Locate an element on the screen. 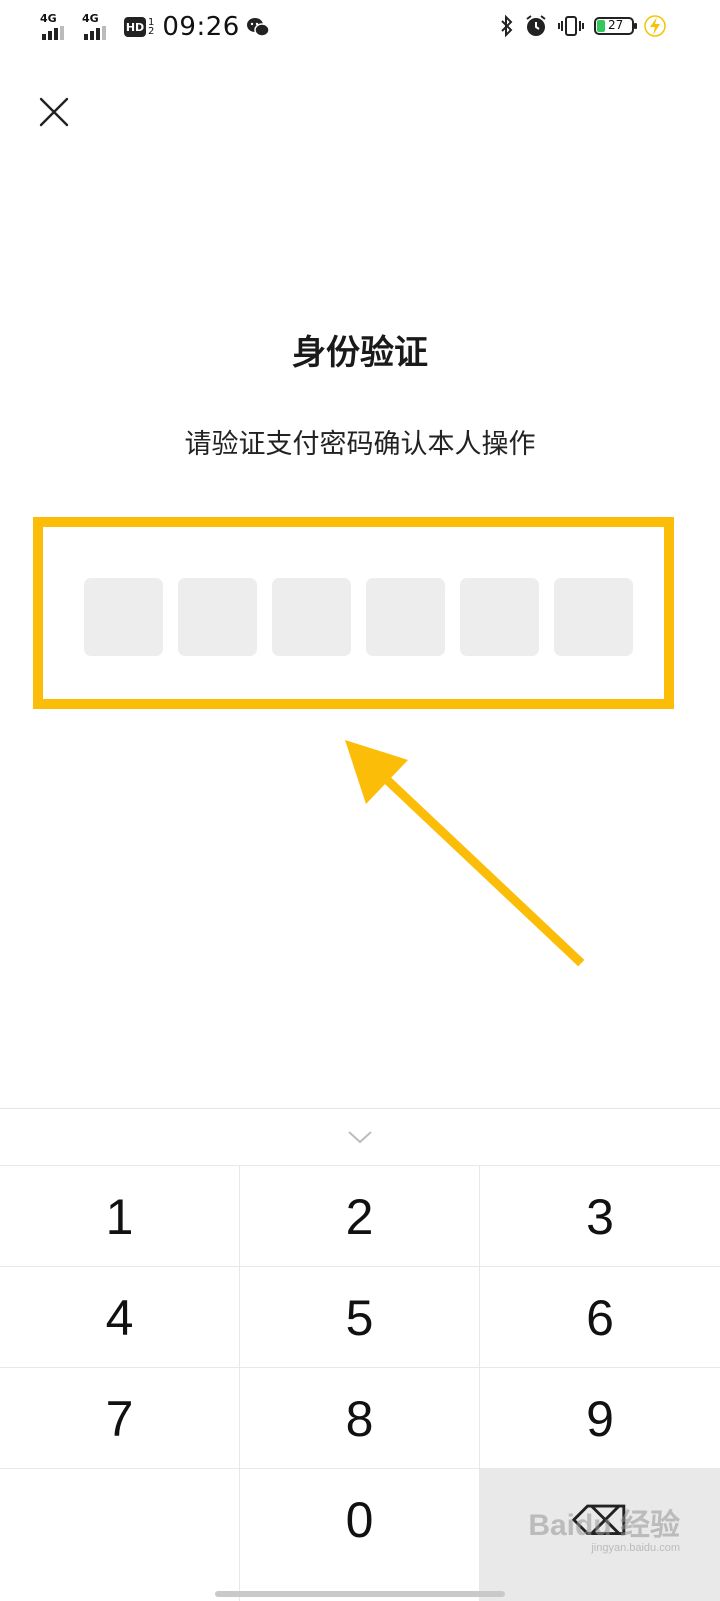 This screenshot has width=720, height=1601. watermark-text: Baidu 经验 is located at coordinates (604, 1525).